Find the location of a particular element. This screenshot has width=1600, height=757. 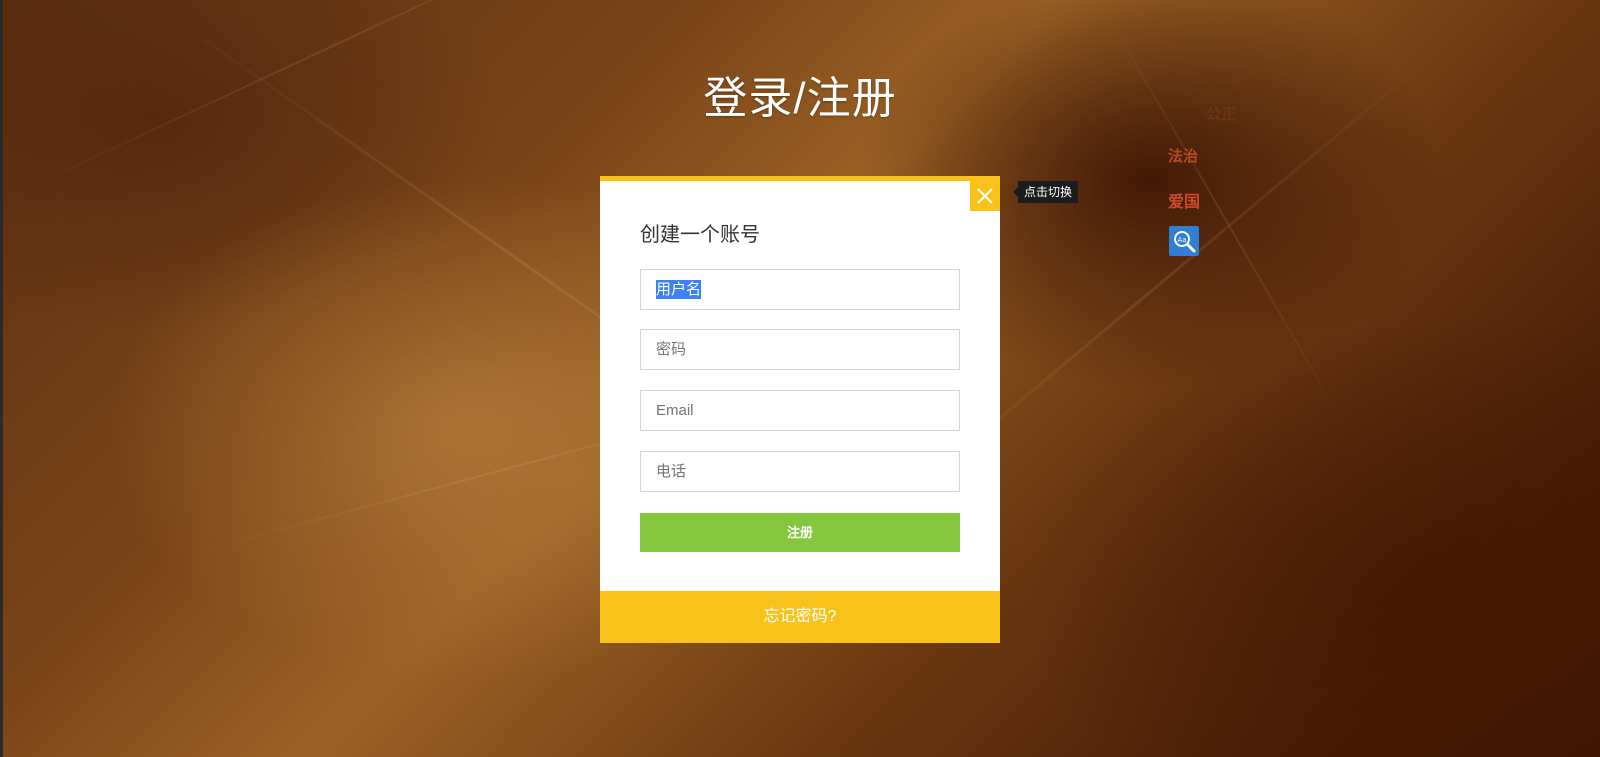

phone-field is located at coordinates (800, 471).